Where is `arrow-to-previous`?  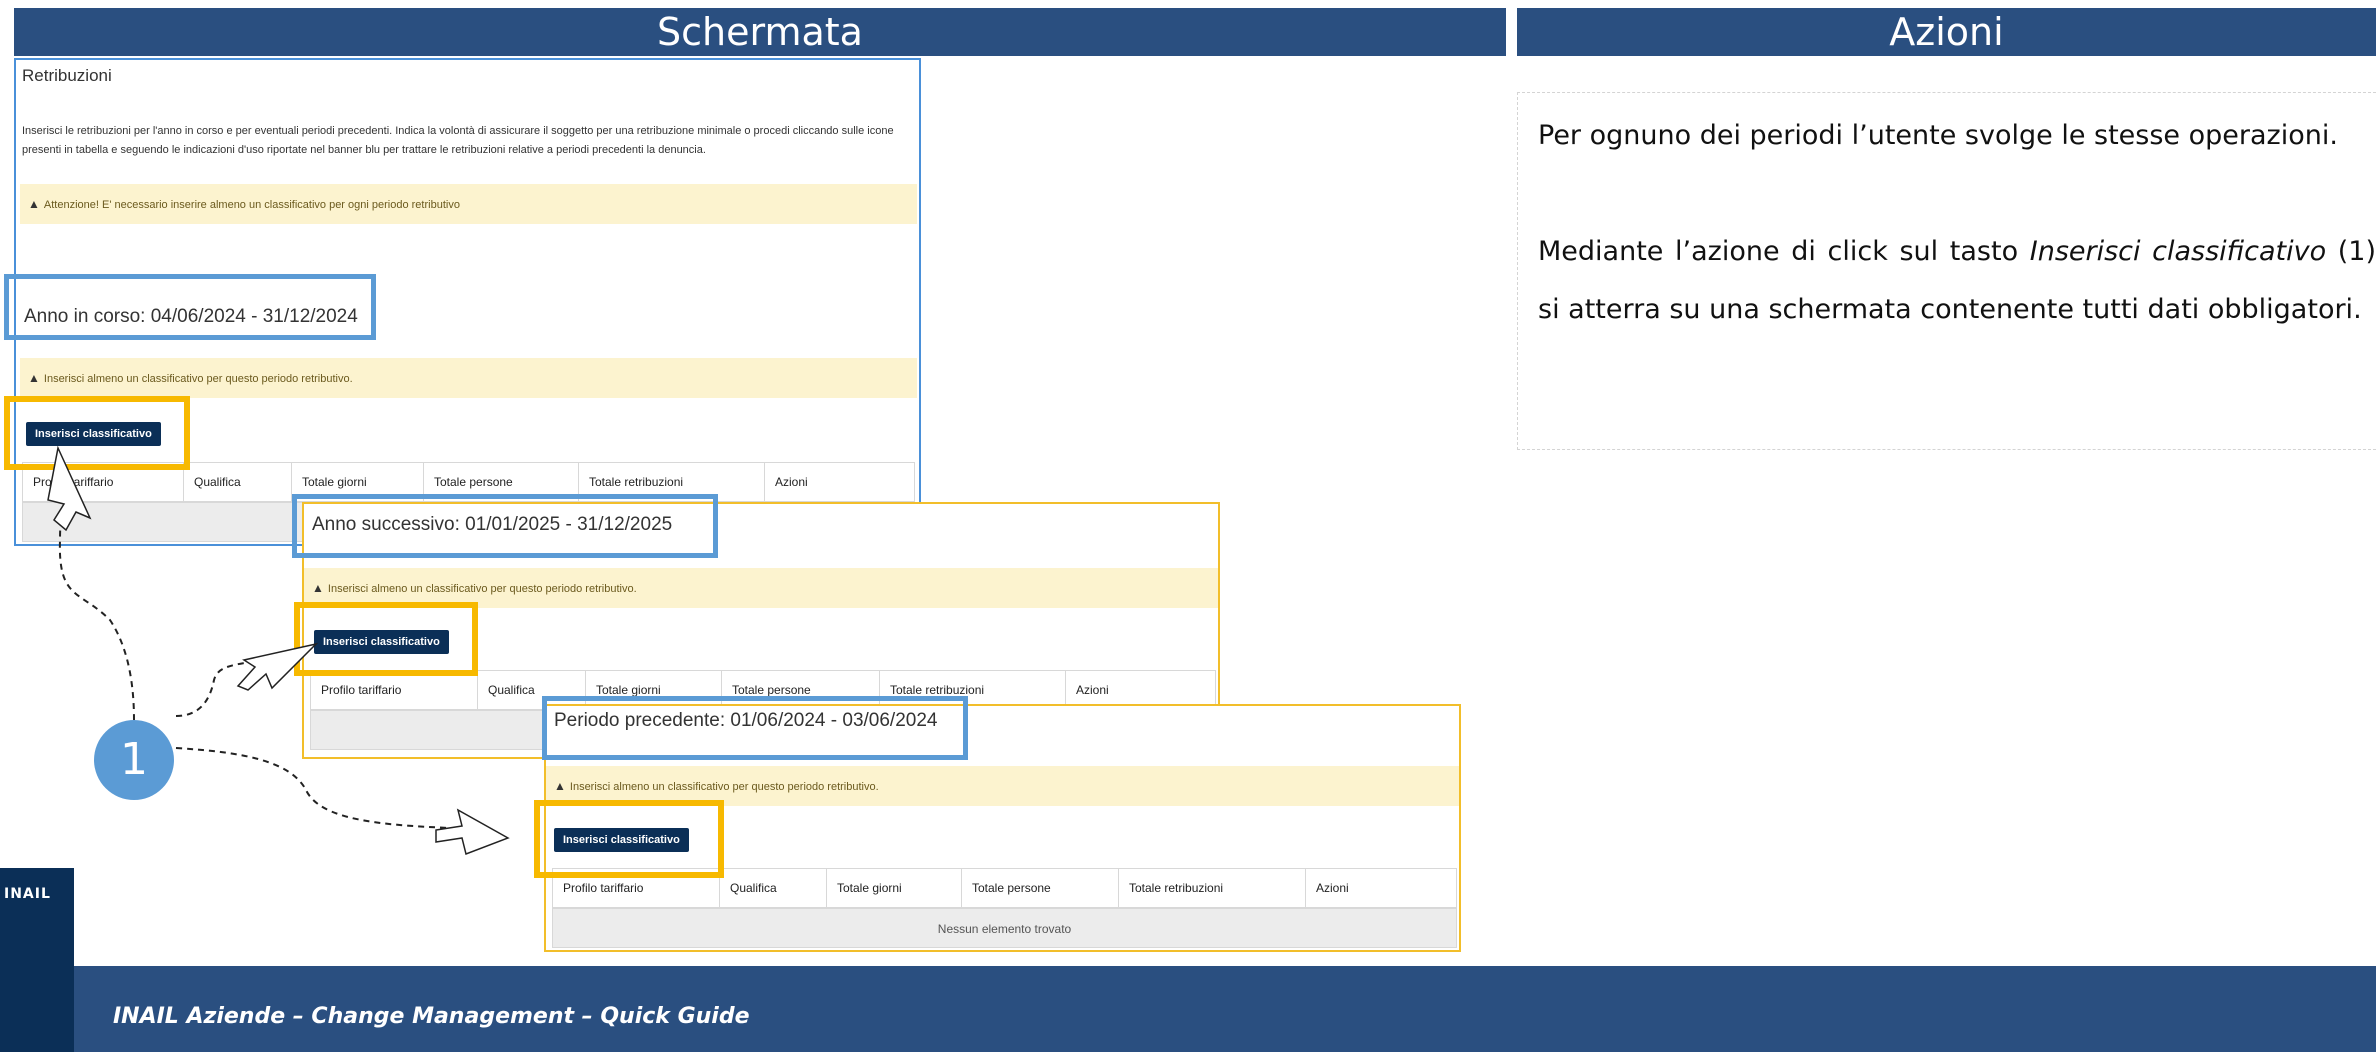 arrow-to-previous is located at coordinates (313, 788).